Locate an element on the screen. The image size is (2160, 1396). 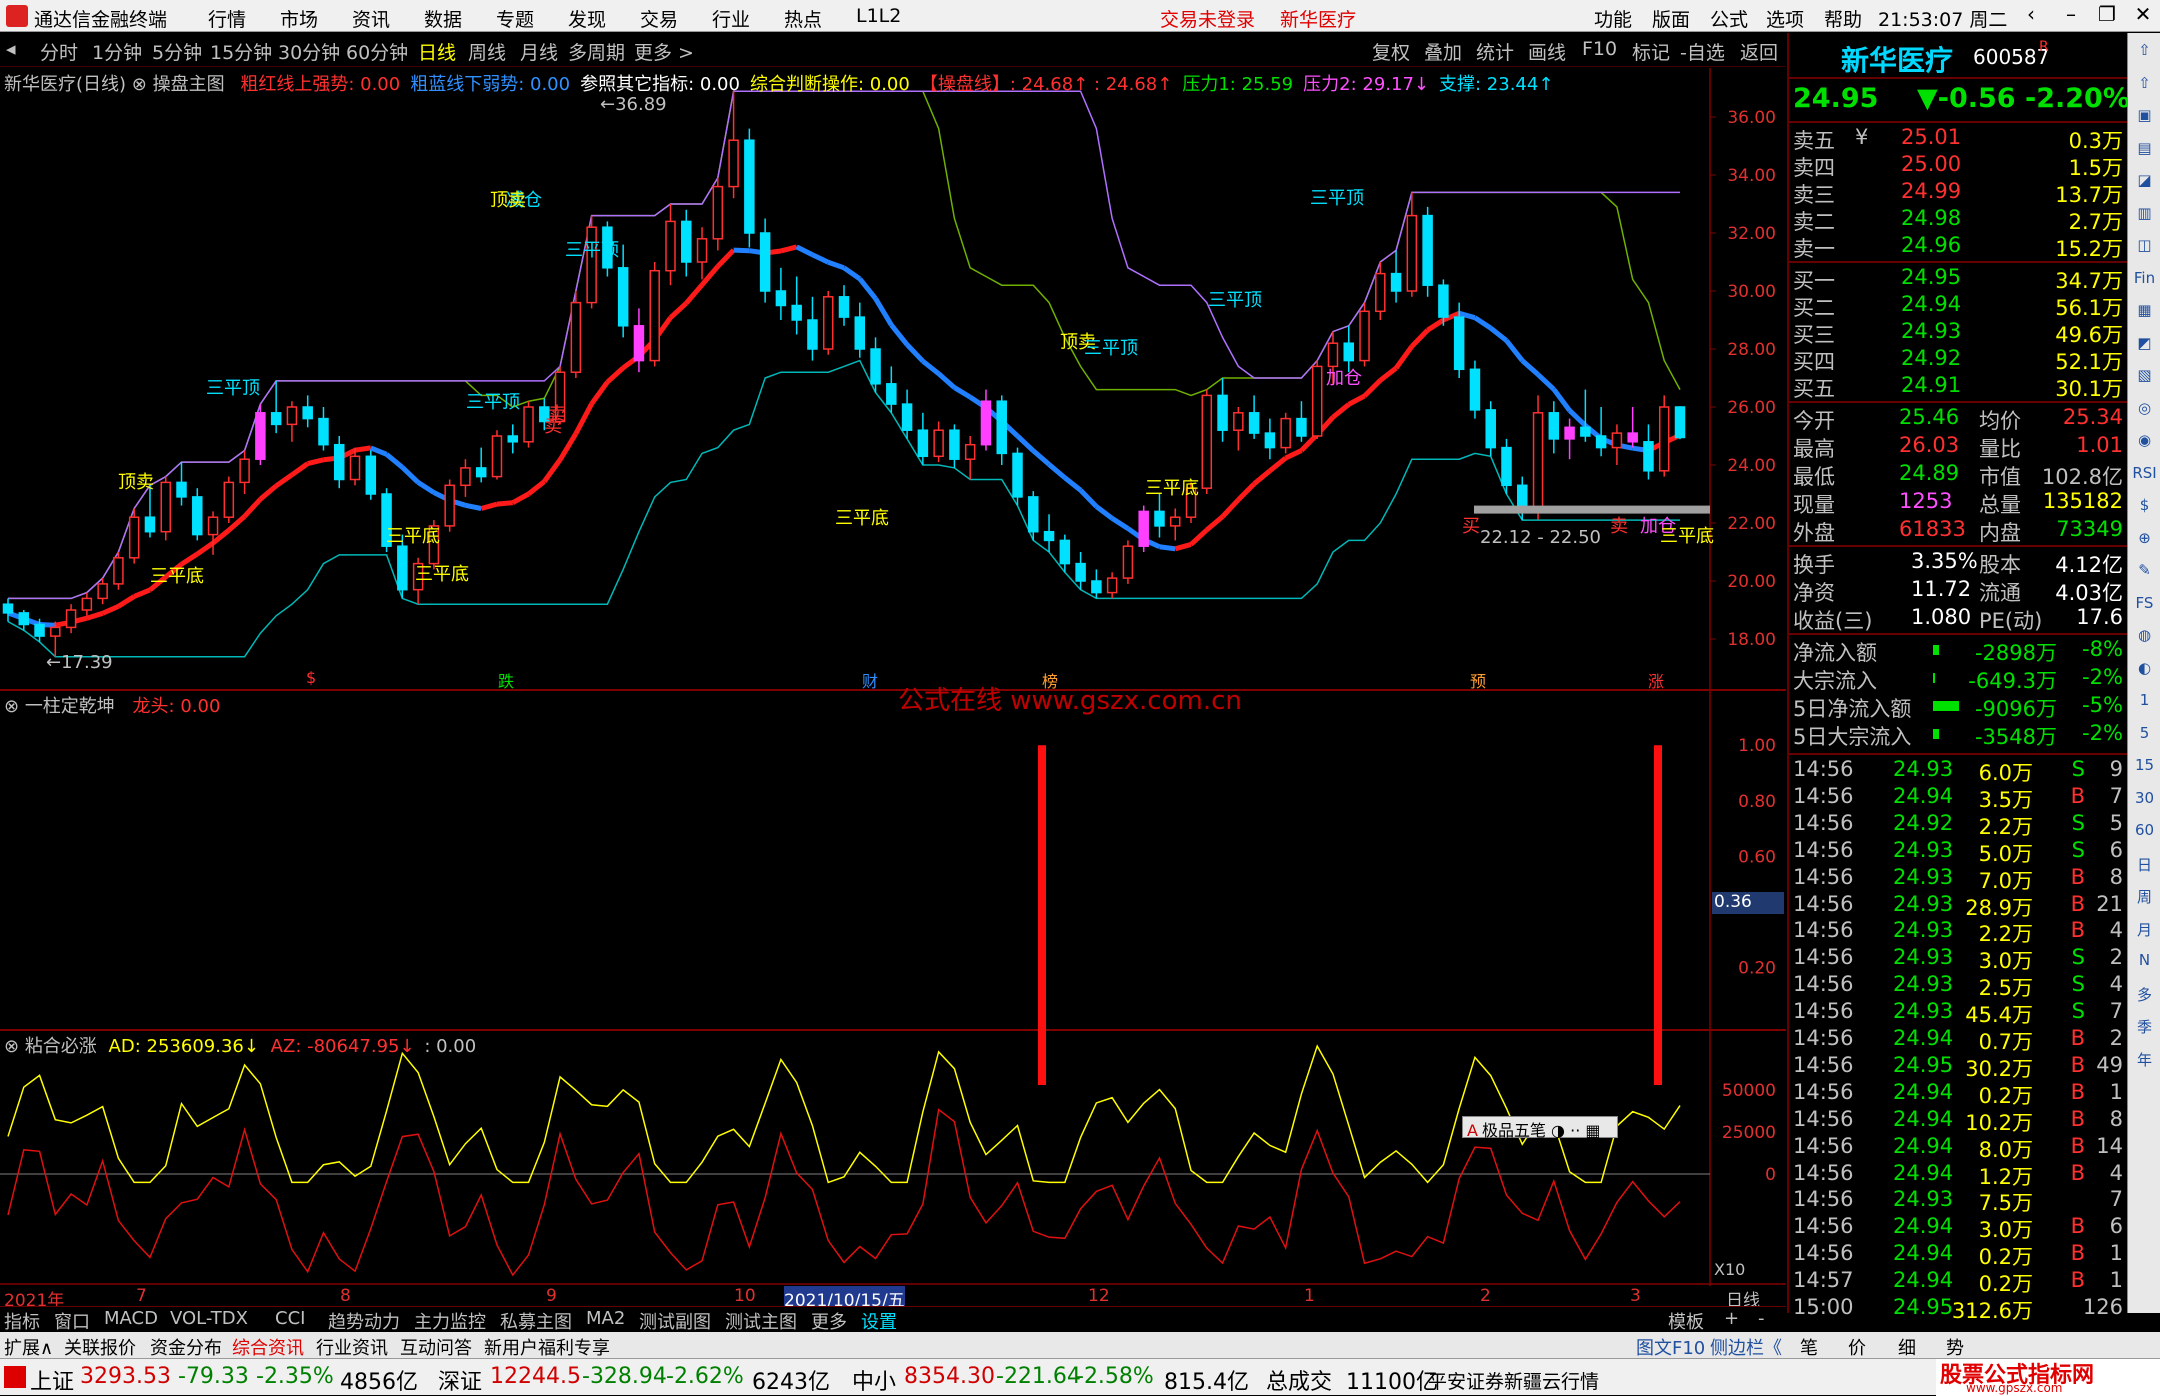
menu-item-formula: 公式 is located at coordinates (1729, 18).